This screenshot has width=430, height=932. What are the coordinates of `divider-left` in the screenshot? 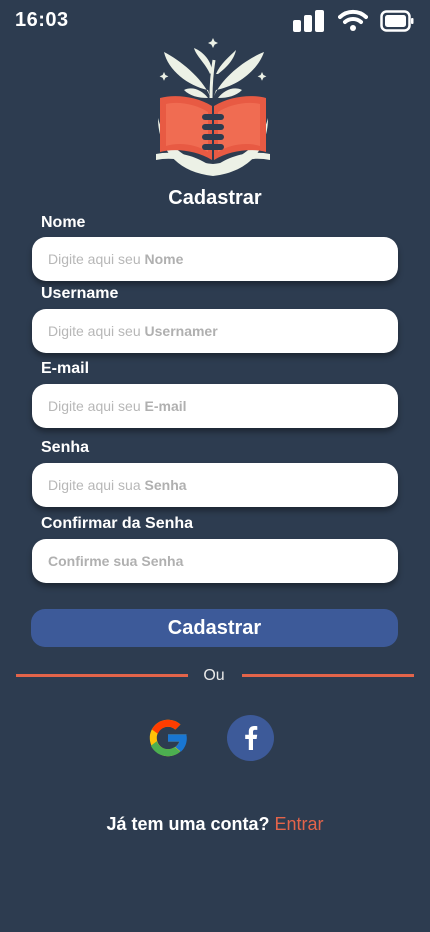 It's located at (102, 675).